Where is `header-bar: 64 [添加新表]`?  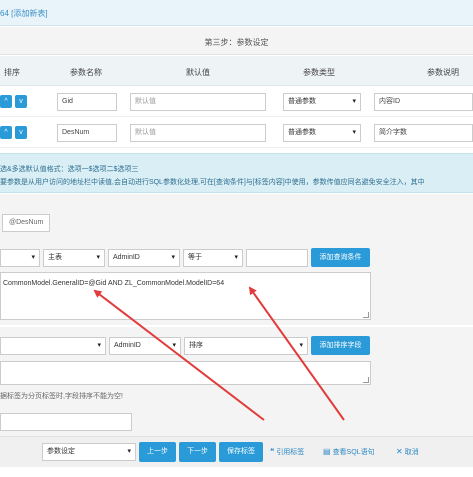
header-bar: 64 [添加新表] is located at coordinates (236, 13).